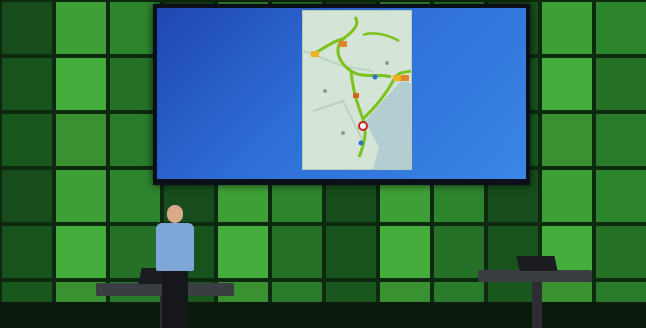 The image size is (646, 328). I want to click on phone-map-app-mockup, so click(357, 90).